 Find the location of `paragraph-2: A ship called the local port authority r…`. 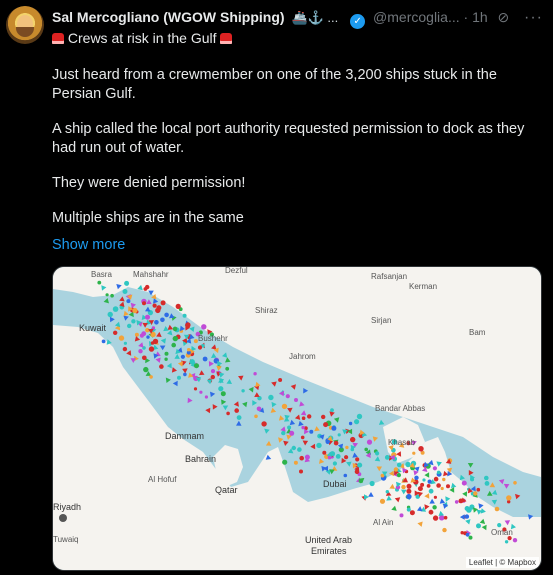

paragraph-2: A ship called the local port authority r… is located at coordinates (288, 138).